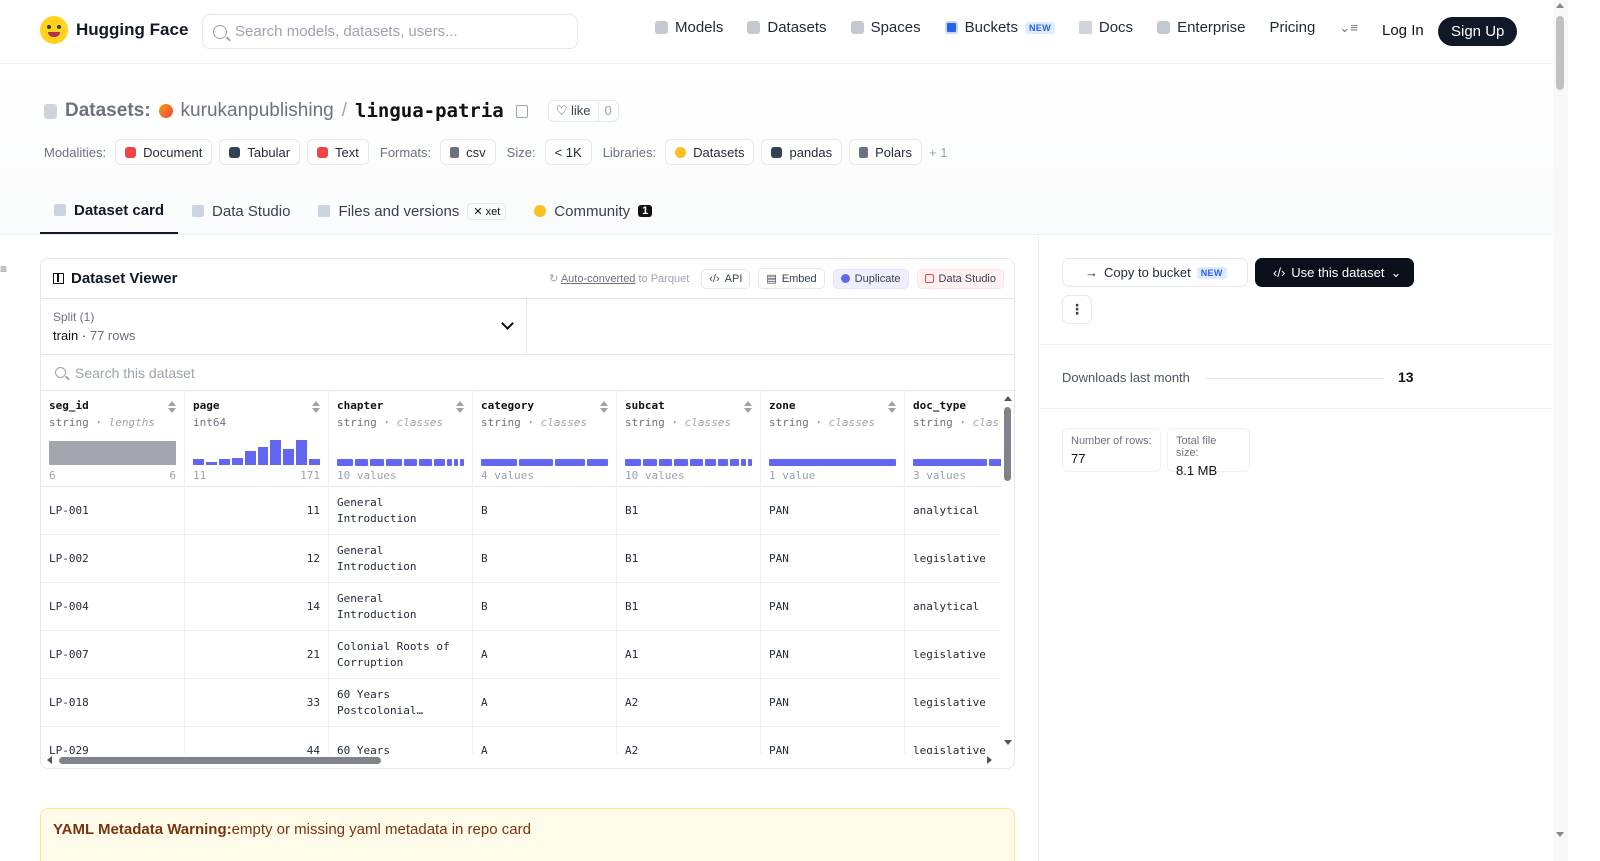 The height and width of the screenshot is (861, 1600). Describe the element at coordinates (1560, 53) in the screenshot. I see `page-scroll-thumb` at that location.